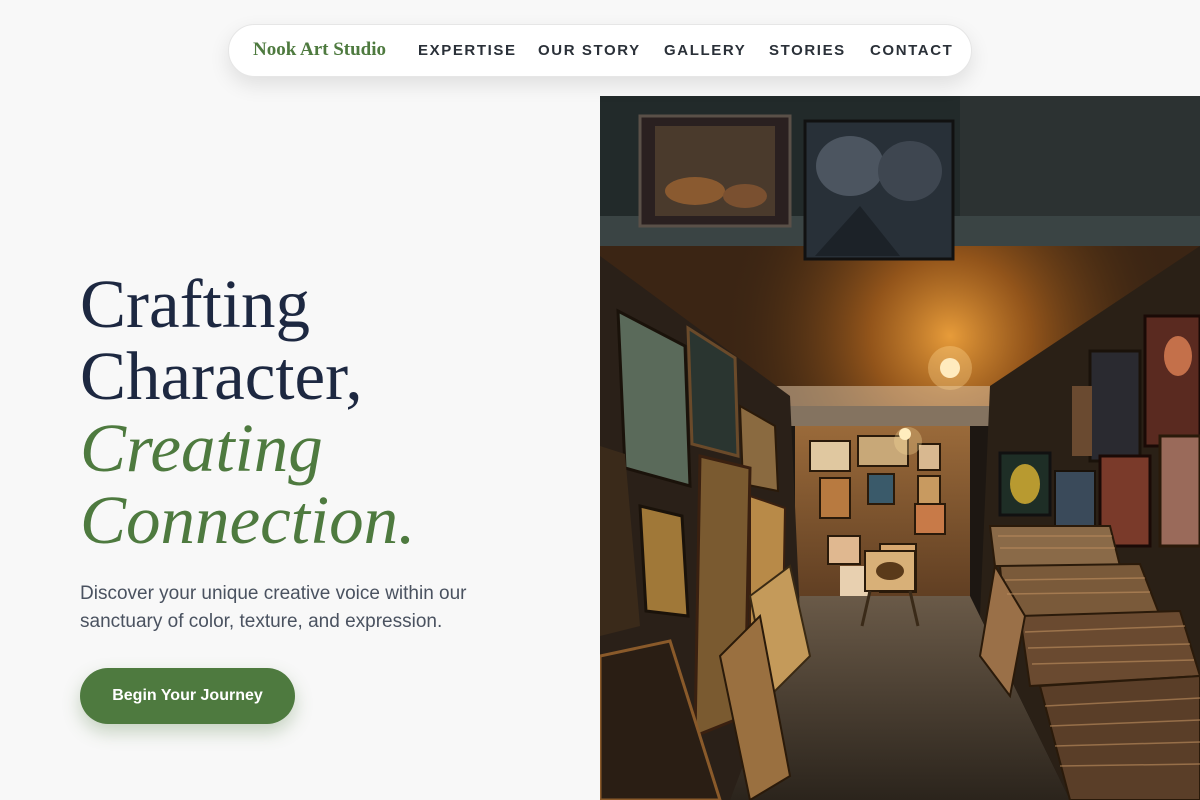 This screenshot has height=800, width=1200. I want to click on headline-line-2: Character,, so click(221, 376).